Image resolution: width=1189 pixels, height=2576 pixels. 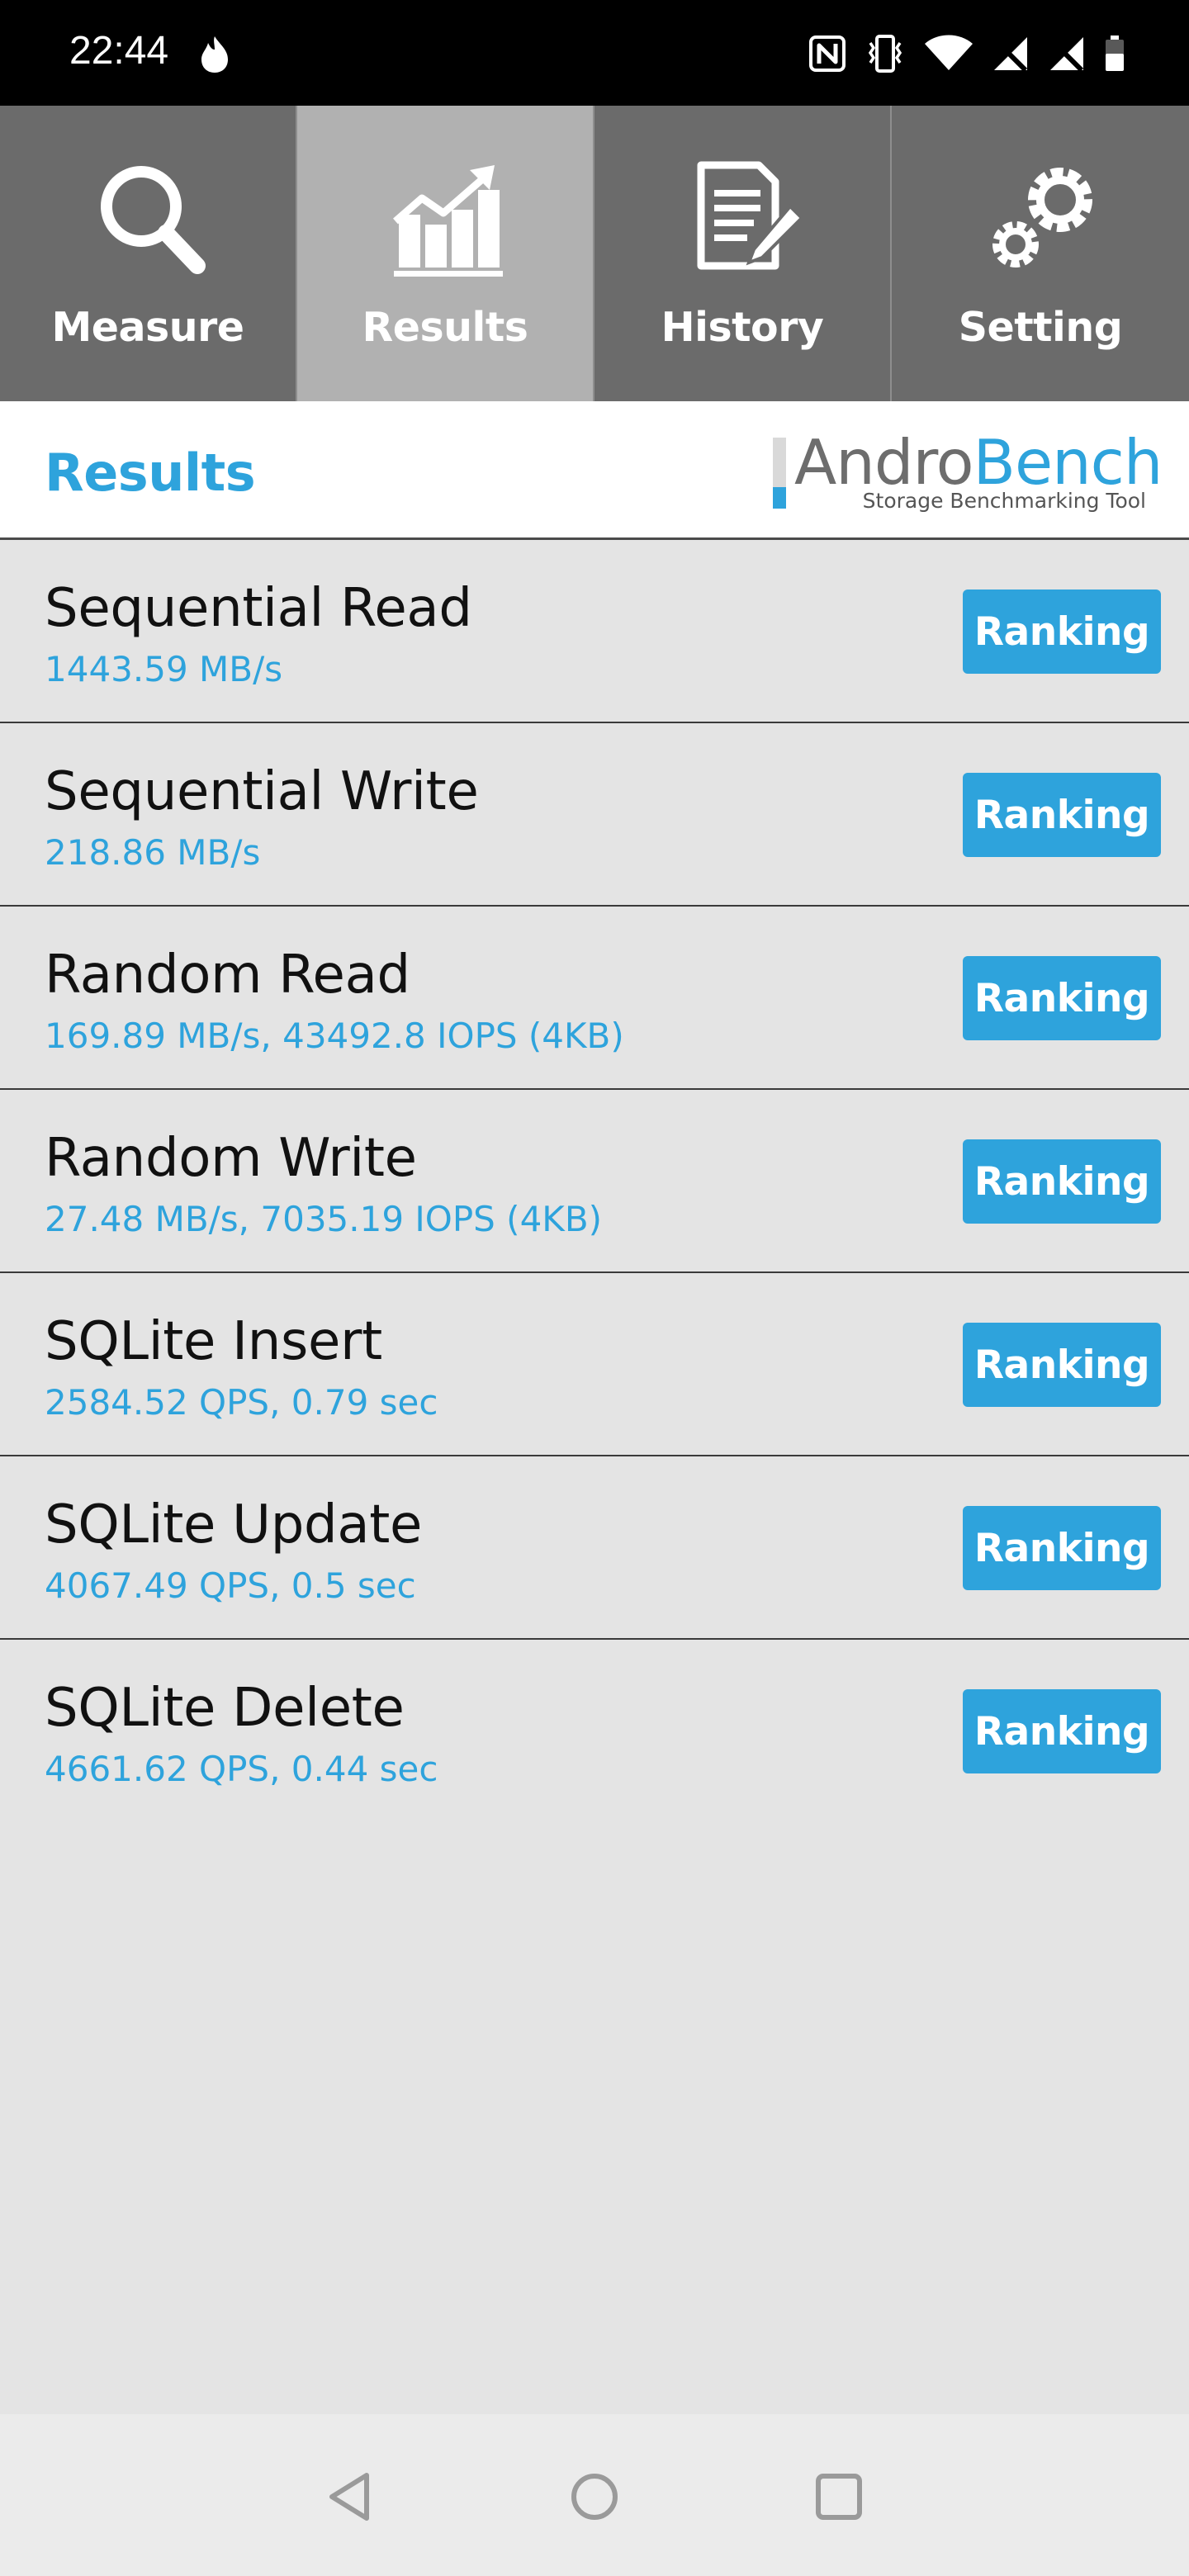 I want to click on tab-label: Measure, so click(x=147, y=327).